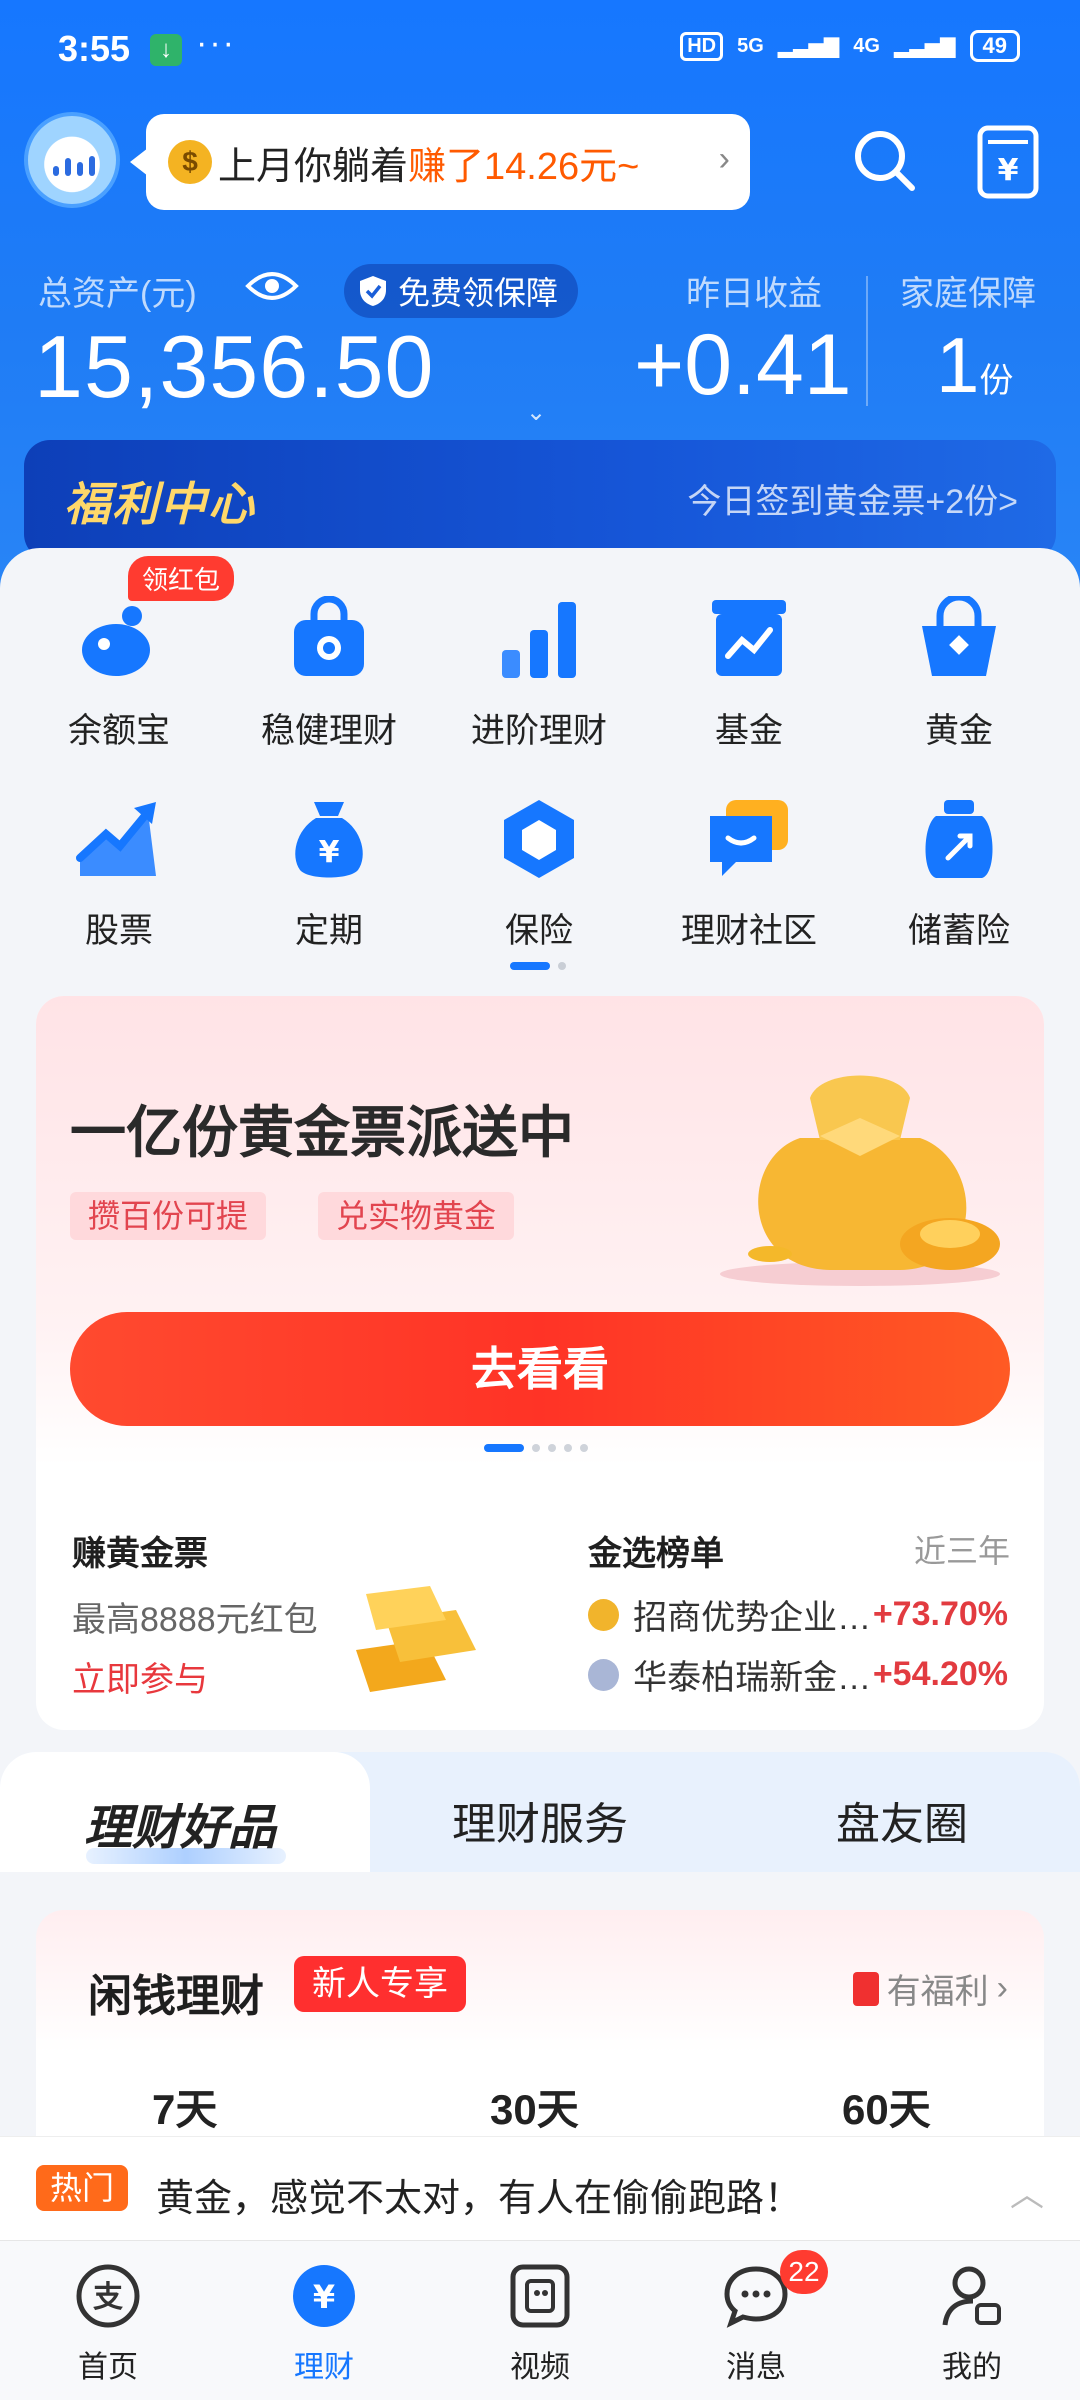 The width and height of the screenshot is (1080, 2400). I want to click on banner-headline: 一亿份黄金票派送中, so click(322, 1132).